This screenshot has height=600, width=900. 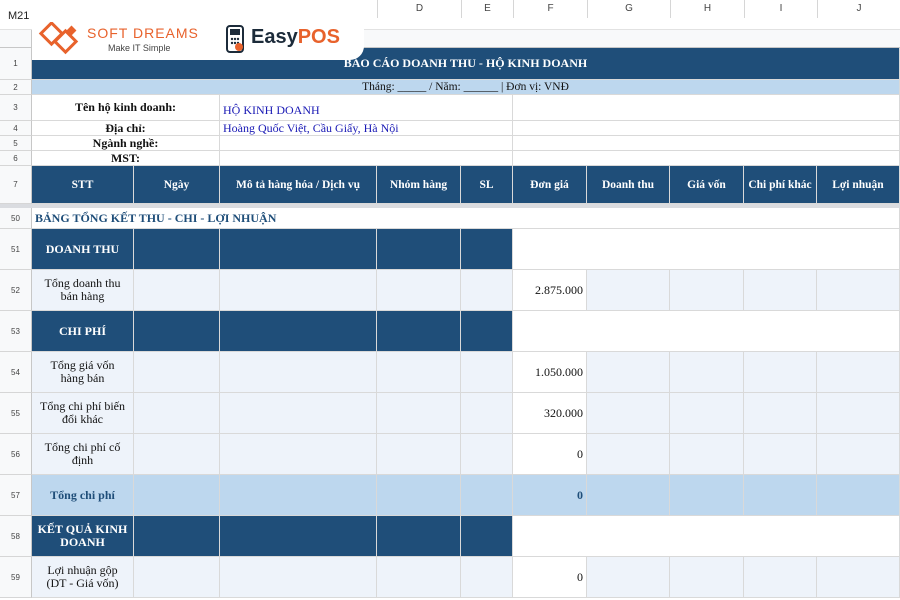 I want to click on row-header: 58, so click(x=16, y=536).